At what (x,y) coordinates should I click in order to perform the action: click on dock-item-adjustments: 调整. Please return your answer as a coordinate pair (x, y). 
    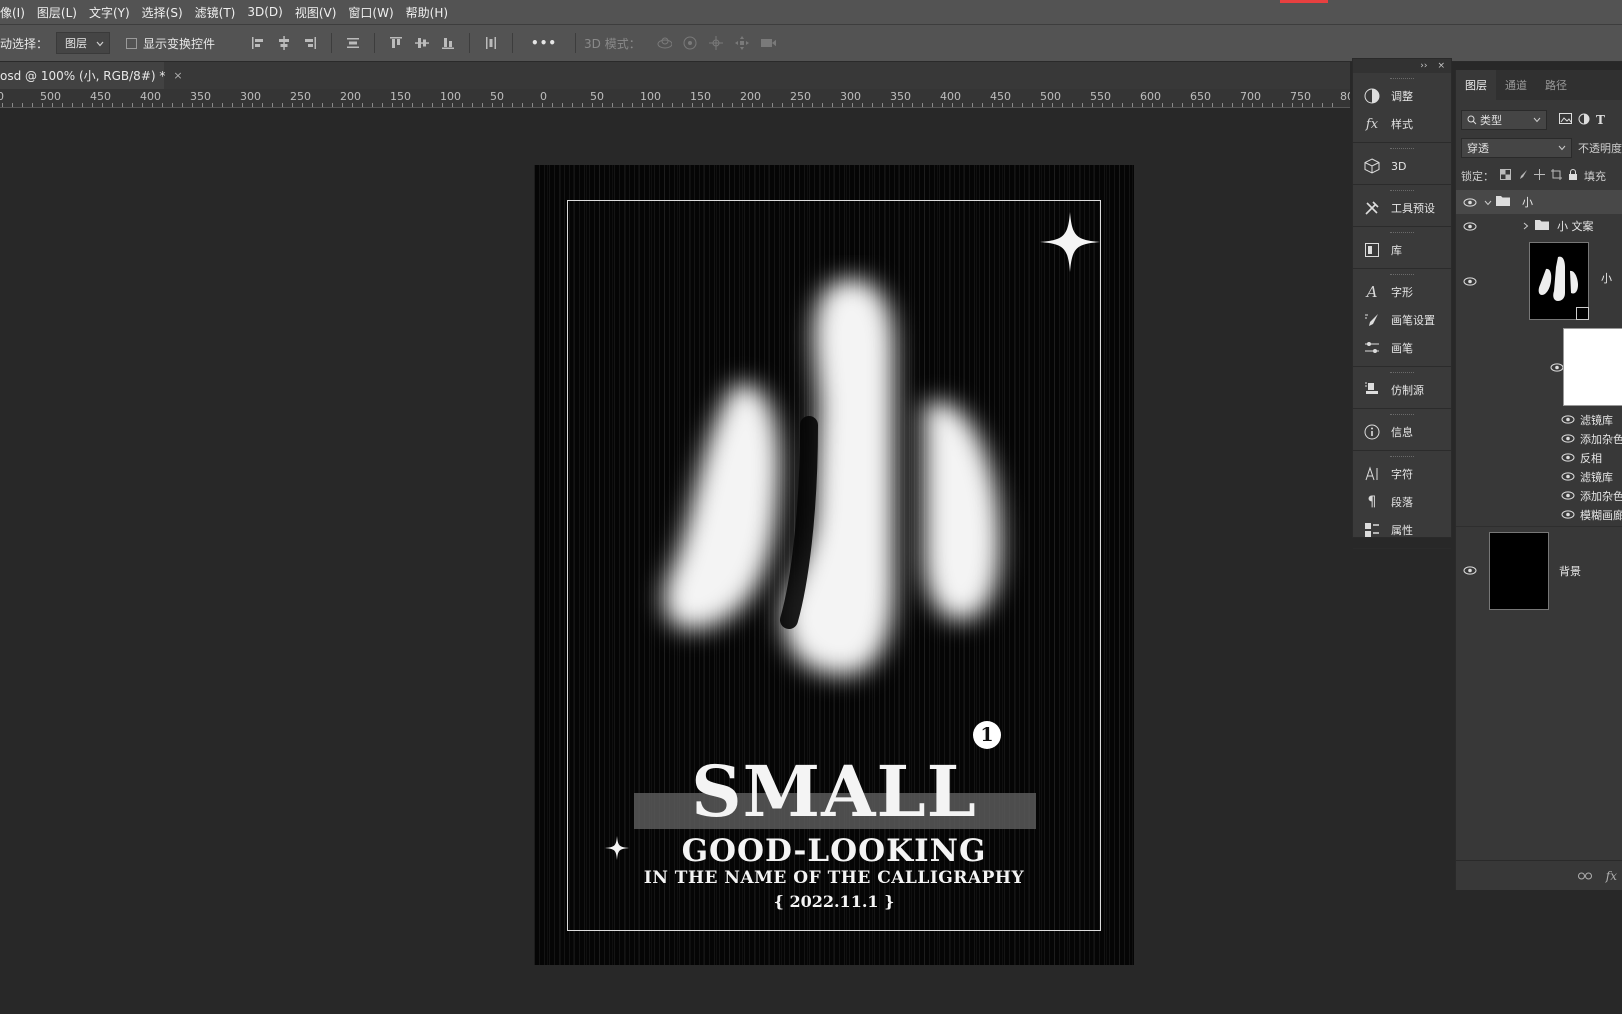
    Looking at the image, I should click on (1402, 96).